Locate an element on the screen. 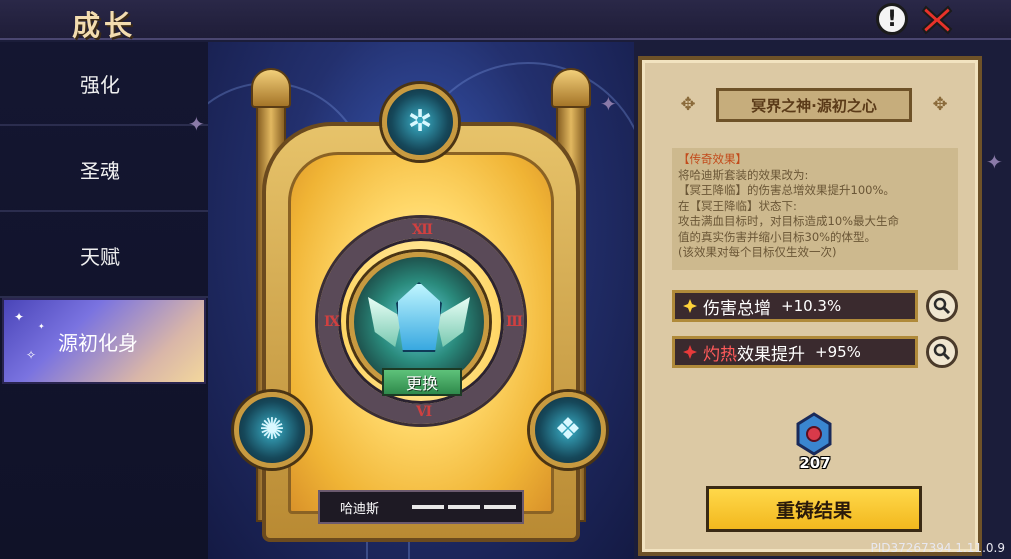 This screenshot has height=559, width=1011. relic-title: 冥界之神·源初之心 is located at coordinates (814, 105).